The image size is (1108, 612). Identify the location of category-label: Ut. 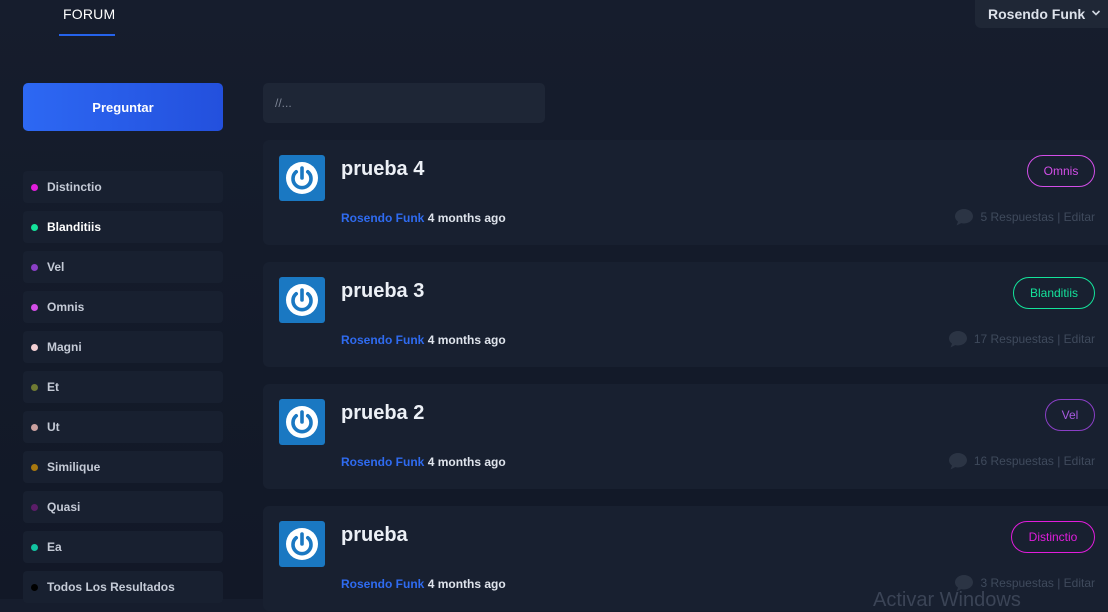
(53, 427).